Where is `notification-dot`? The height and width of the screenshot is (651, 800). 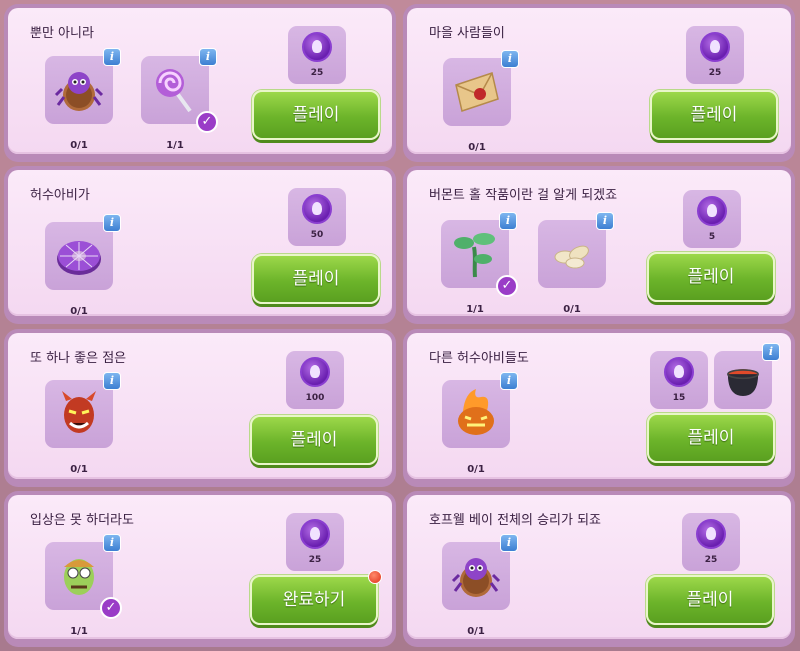 notification-dot is located at coordinates (375, 577).